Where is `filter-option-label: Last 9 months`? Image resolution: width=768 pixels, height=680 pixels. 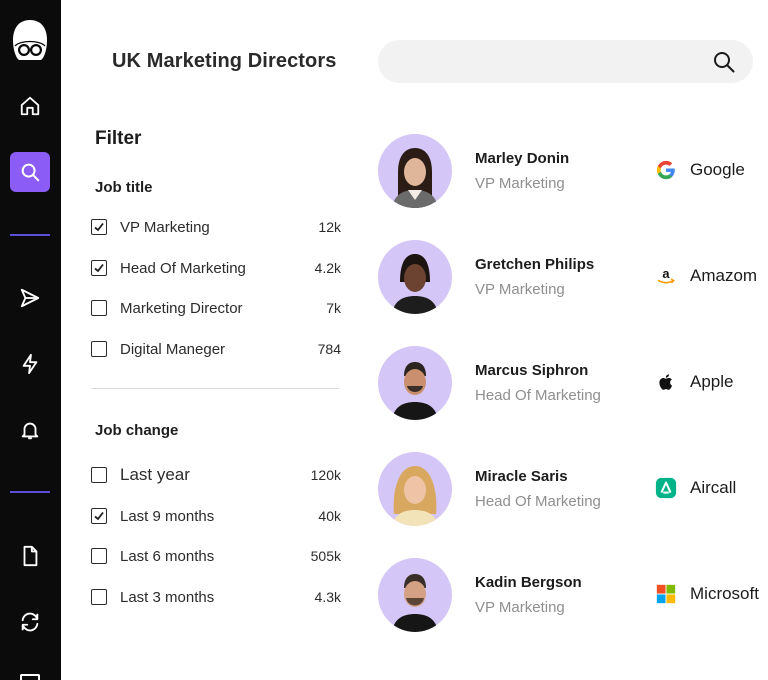
filter-option-label: Last 9 months is located at coordinates (167, 516).